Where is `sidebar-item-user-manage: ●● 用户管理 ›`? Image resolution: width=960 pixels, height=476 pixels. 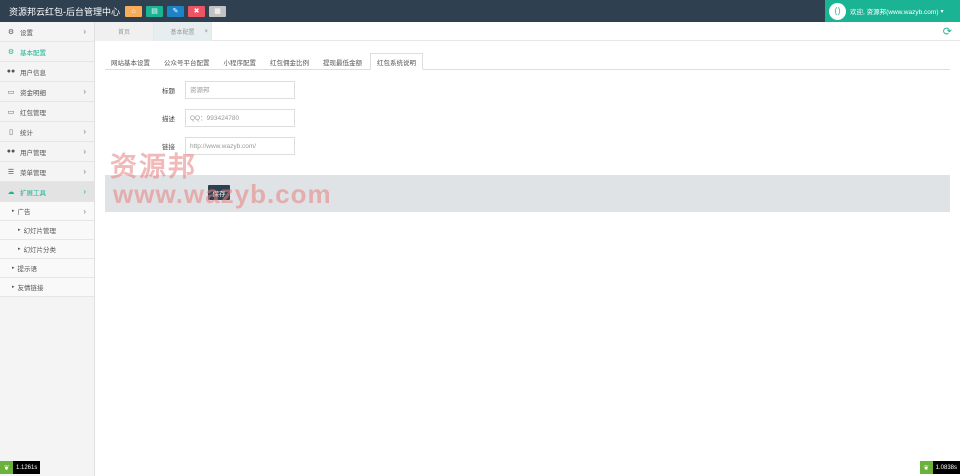
sidebar-item-user-manage: ●● 用户管理 › is located at coordinates (47, 152).